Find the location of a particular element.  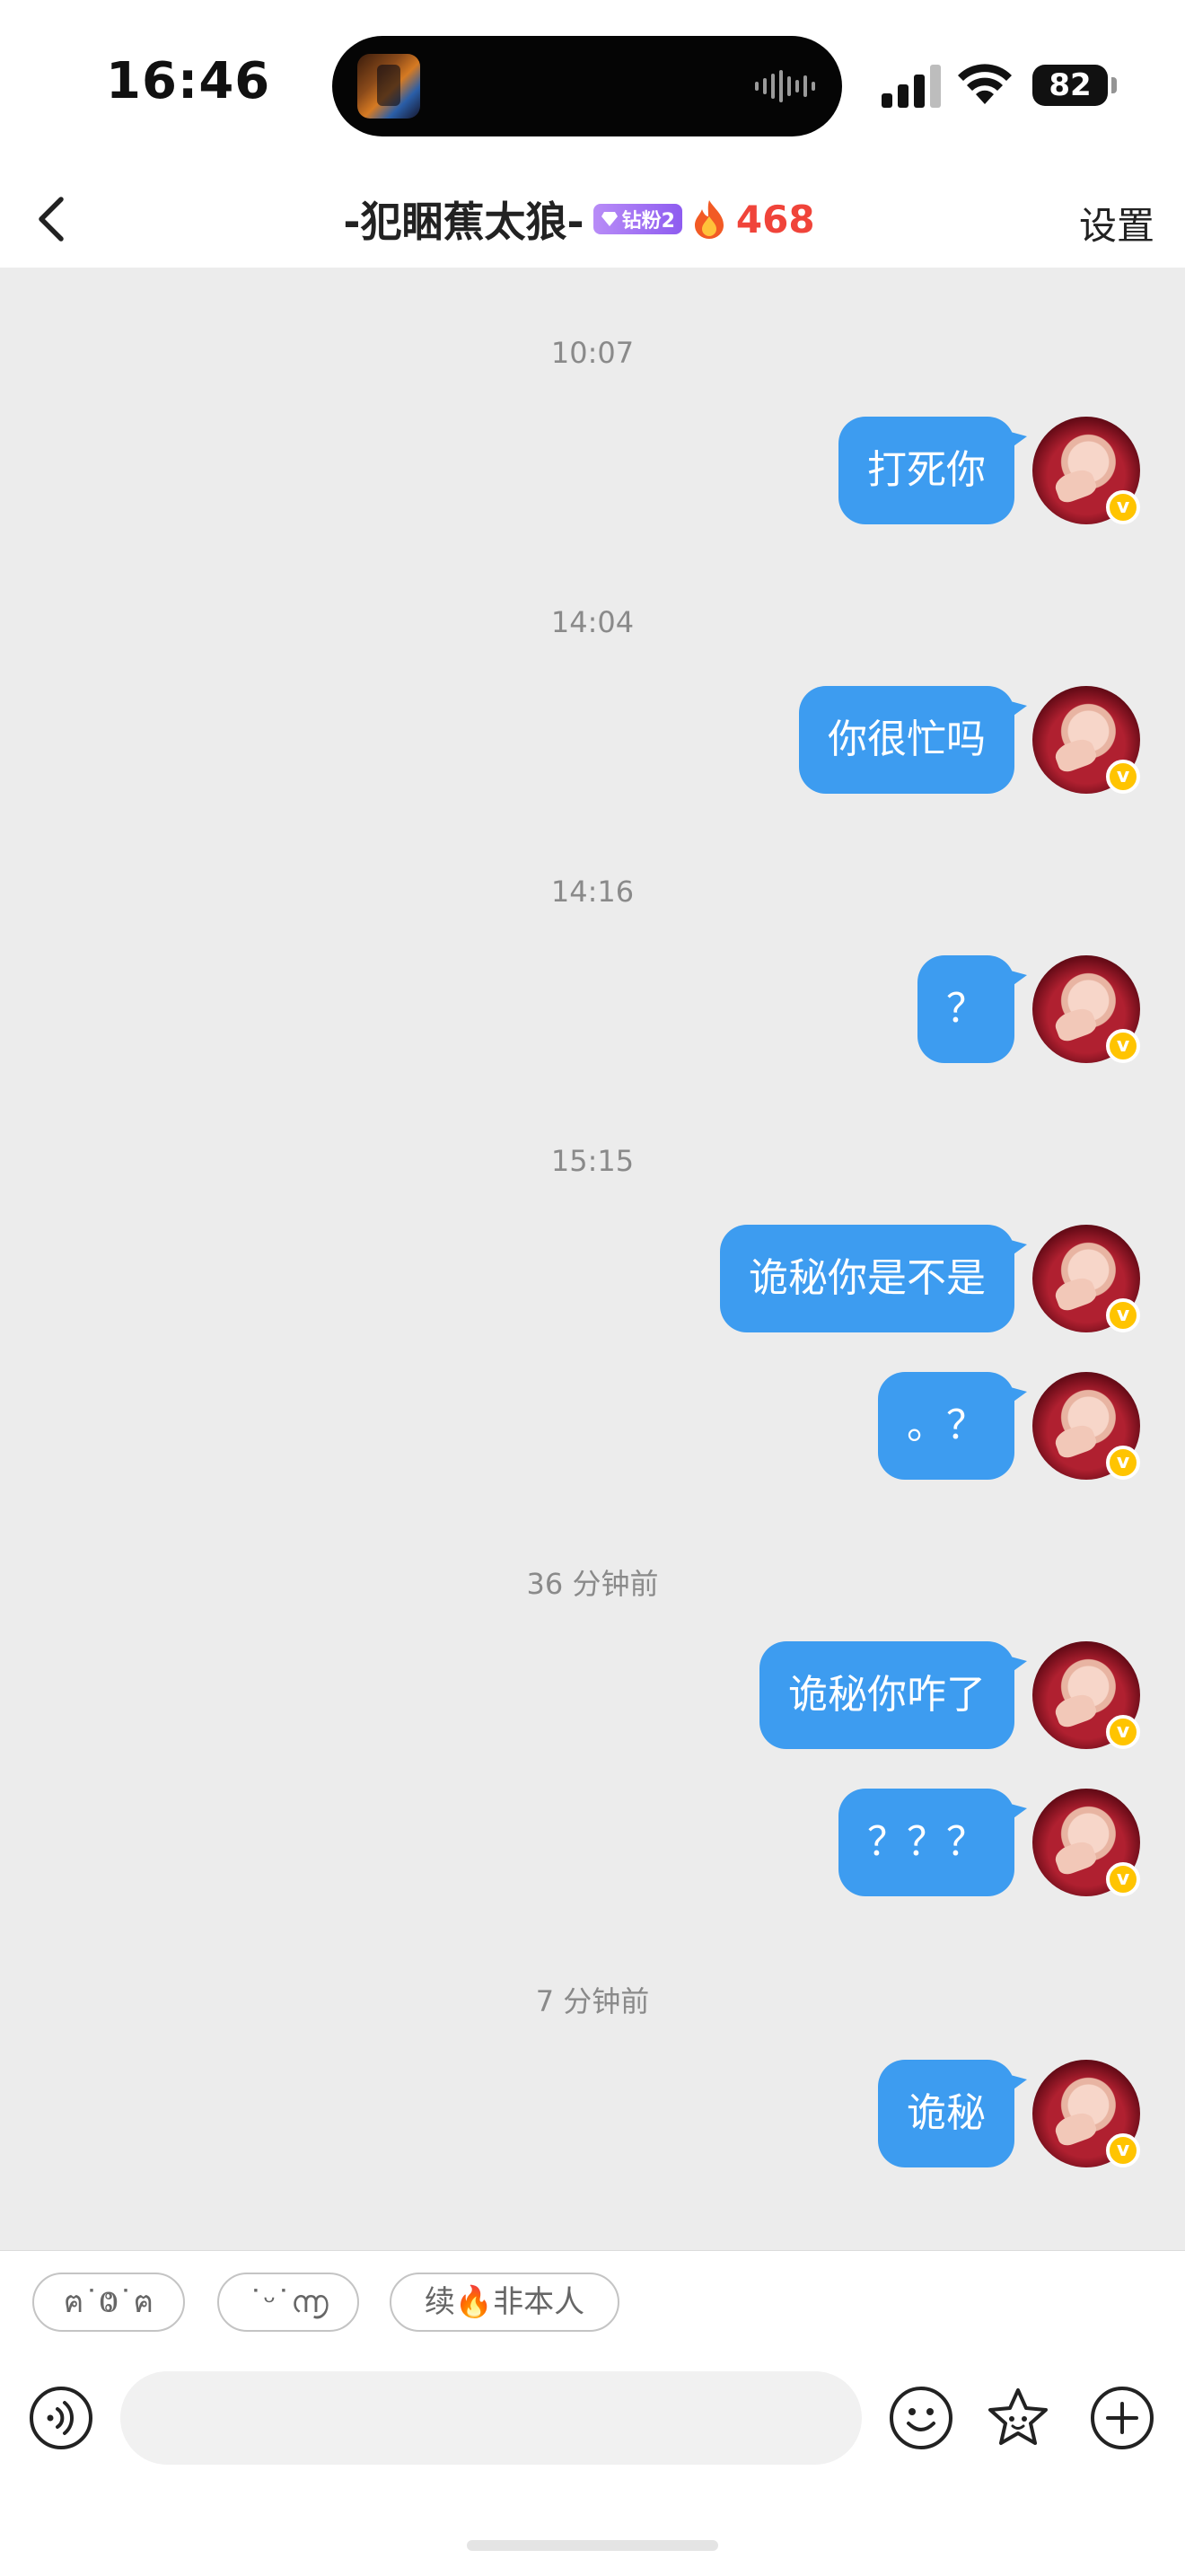

voice-input-icon is located at coordinates (61, 2418).